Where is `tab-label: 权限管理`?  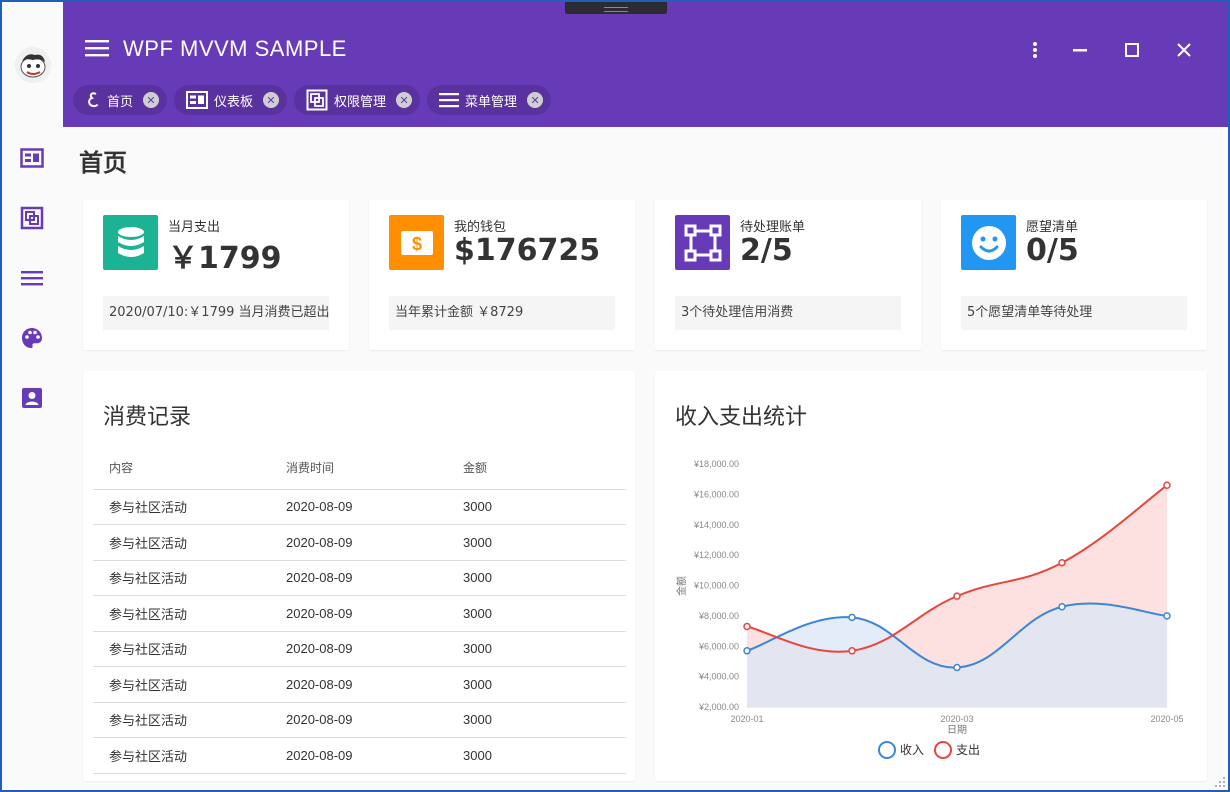
tab-label: 权限管理 is located at coordinates (360, 102).